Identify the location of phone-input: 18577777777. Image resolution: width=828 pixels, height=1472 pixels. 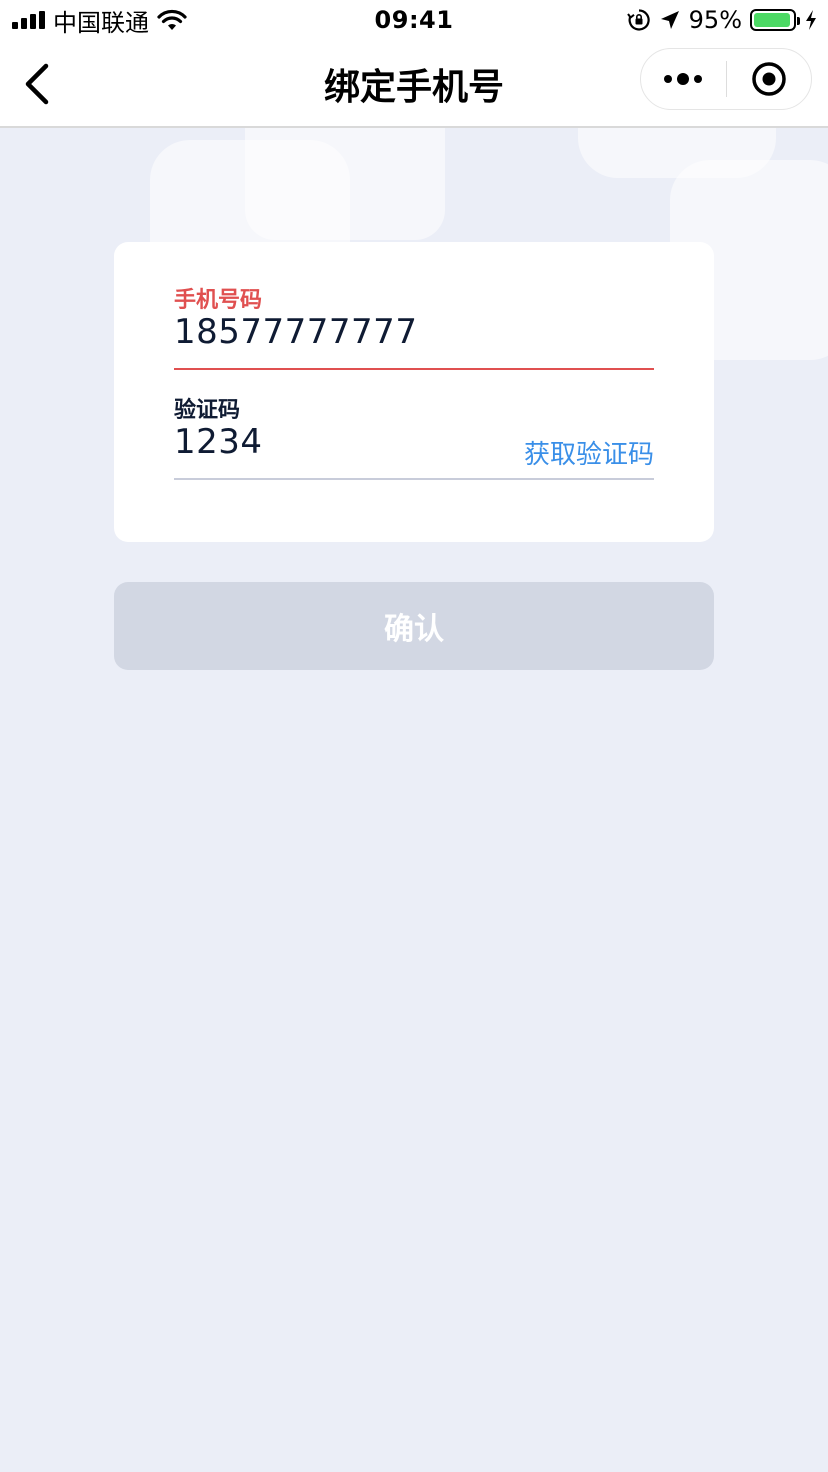
(295, 332).